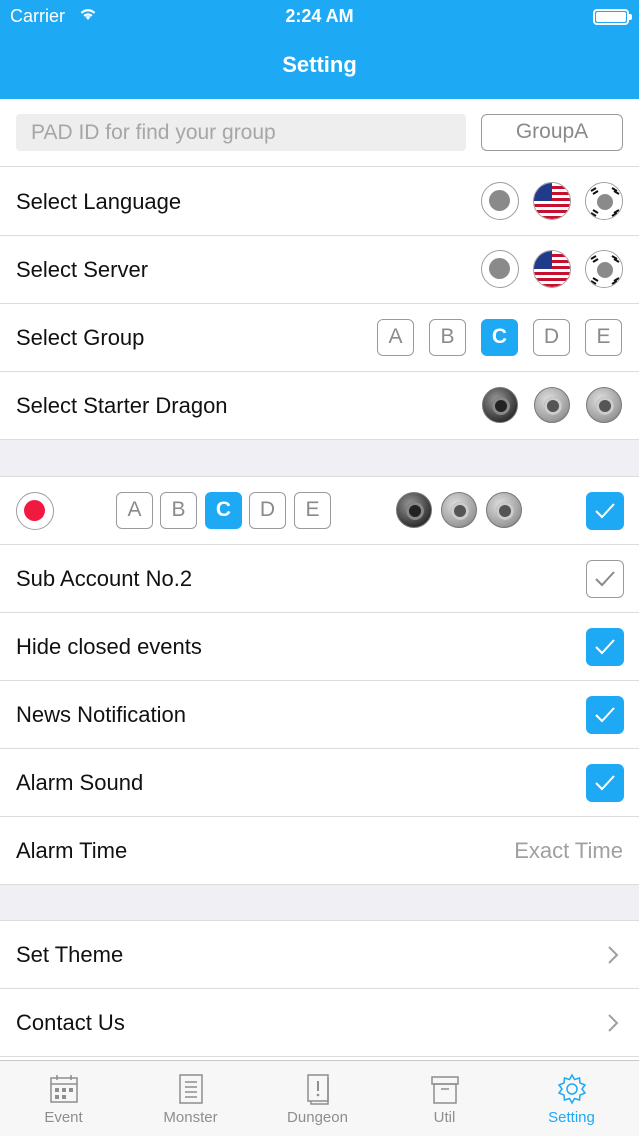  Describe the element at coordinates (395, 337) in the screenshot. I see `group-option-a: A` at that location.